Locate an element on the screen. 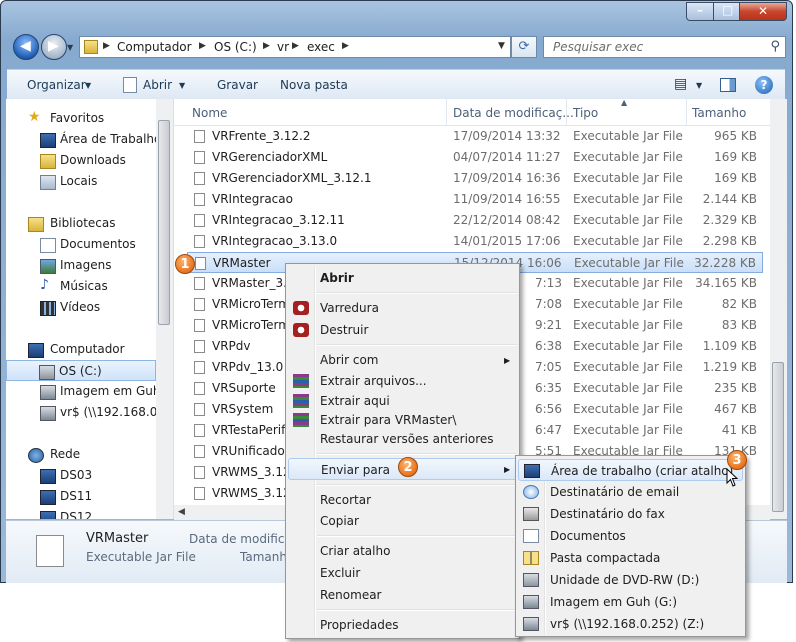  step-badge-1: 1 is located at coordinates (185, 264).